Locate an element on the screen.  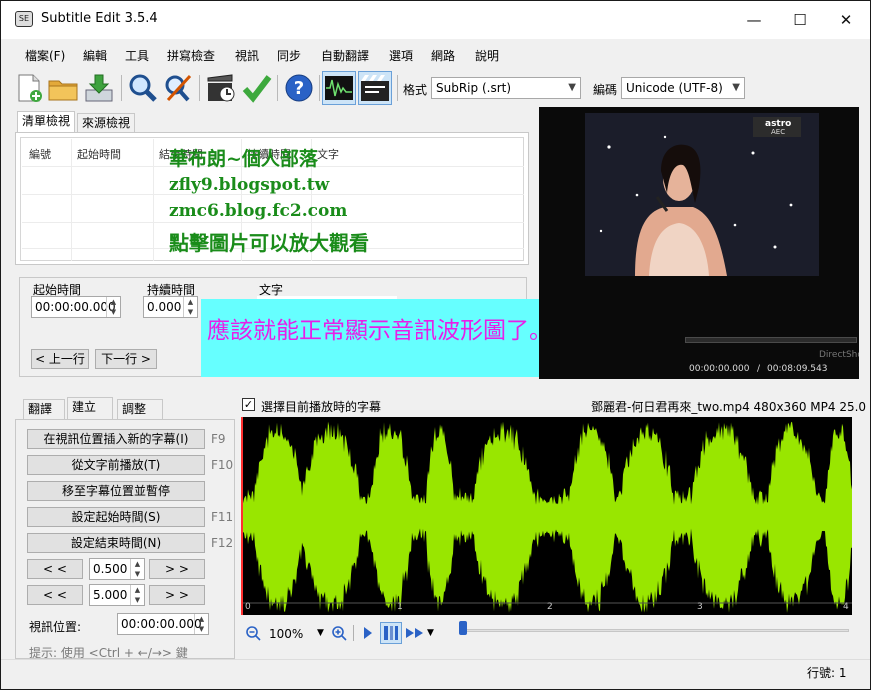
video-position-value: 00:00:00.000 is located at coordinates (161, 624).